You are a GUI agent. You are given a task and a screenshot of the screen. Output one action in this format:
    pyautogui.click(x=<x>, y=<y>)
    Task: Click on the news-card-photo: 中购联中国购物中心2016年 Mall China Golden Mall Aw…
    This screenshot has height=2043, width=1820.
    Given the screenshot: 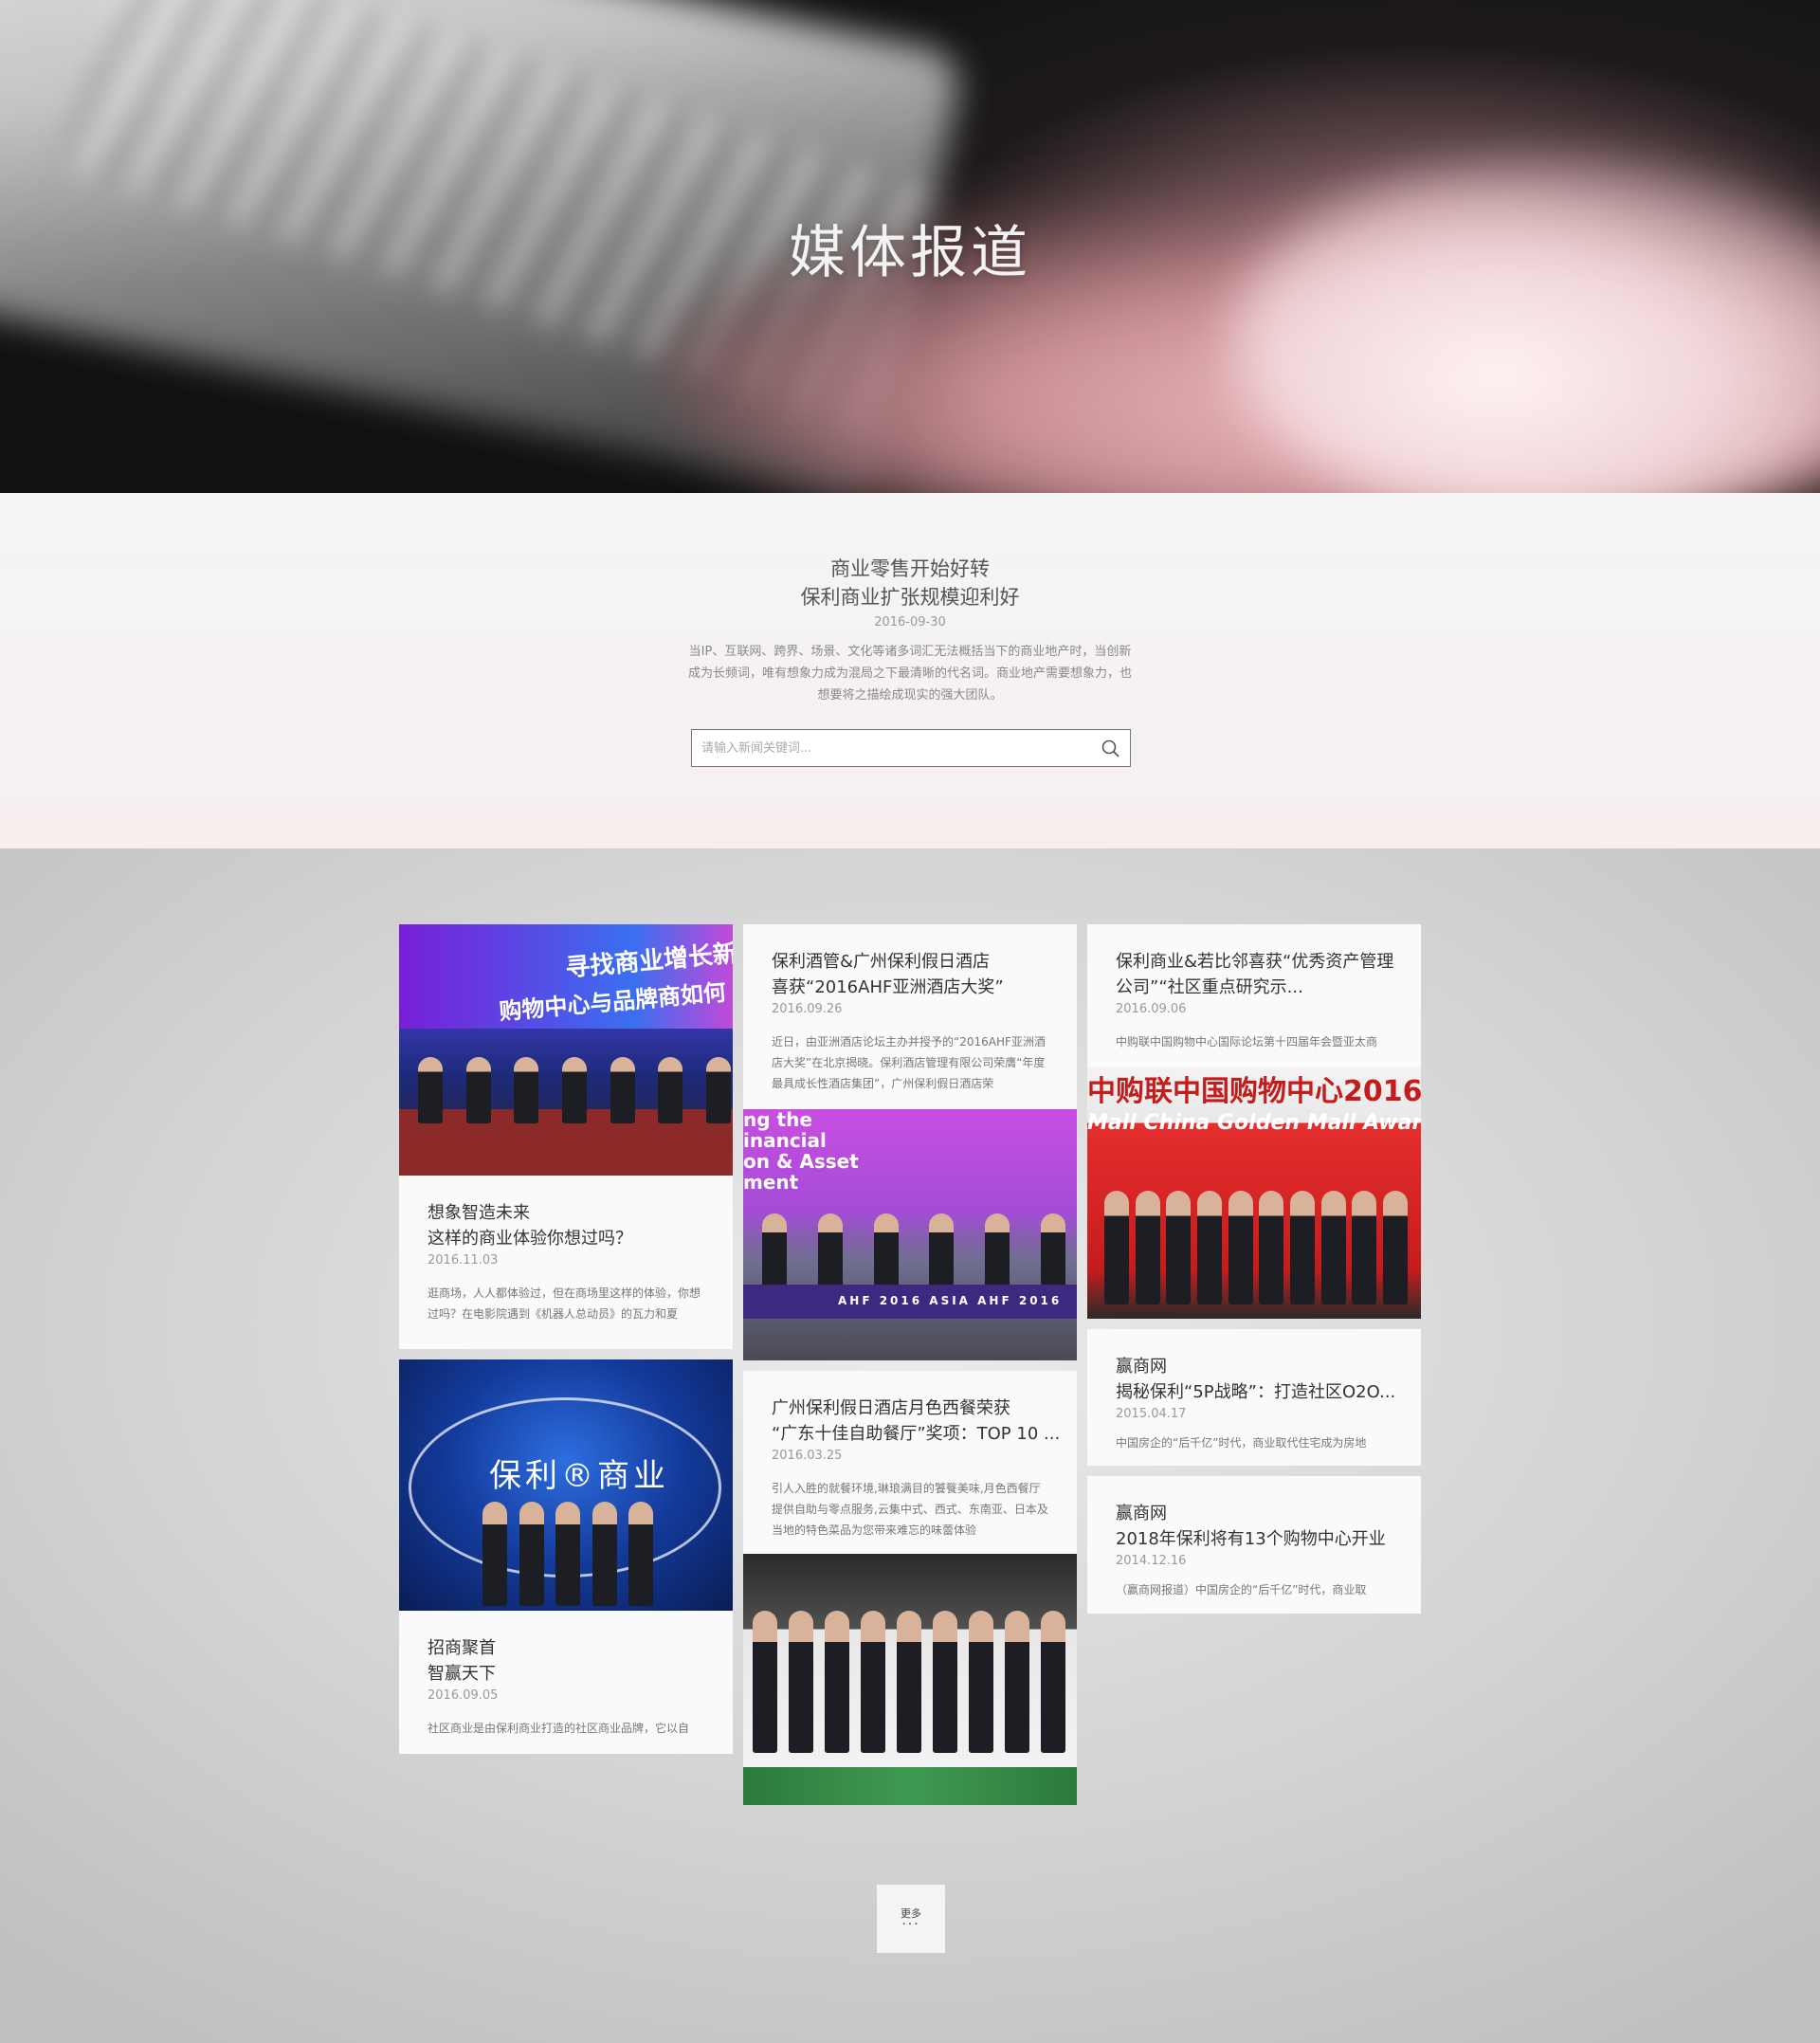 What is the action you would take?
    pyautogui.click(x=1254, y=1193)
    